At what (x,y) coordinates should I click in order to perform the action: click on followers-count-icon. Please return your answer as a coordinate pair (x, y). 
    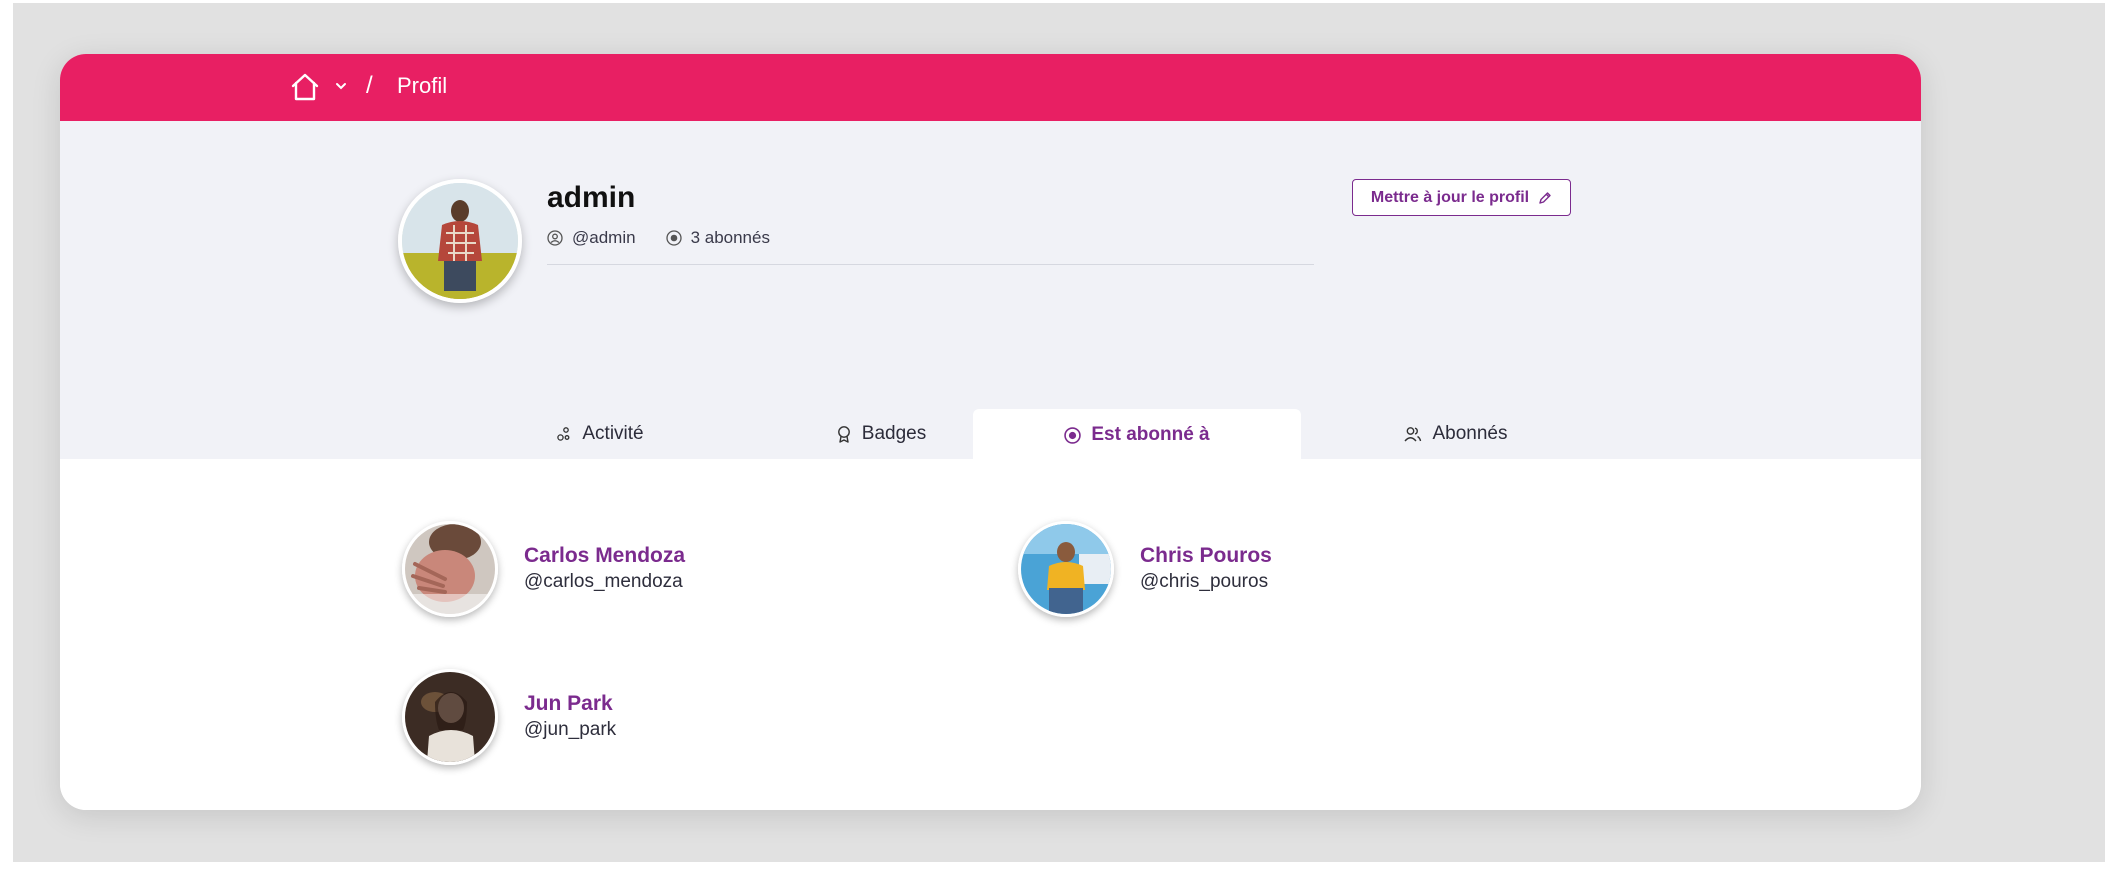
    Looking at the image, I should click on (673, 238).